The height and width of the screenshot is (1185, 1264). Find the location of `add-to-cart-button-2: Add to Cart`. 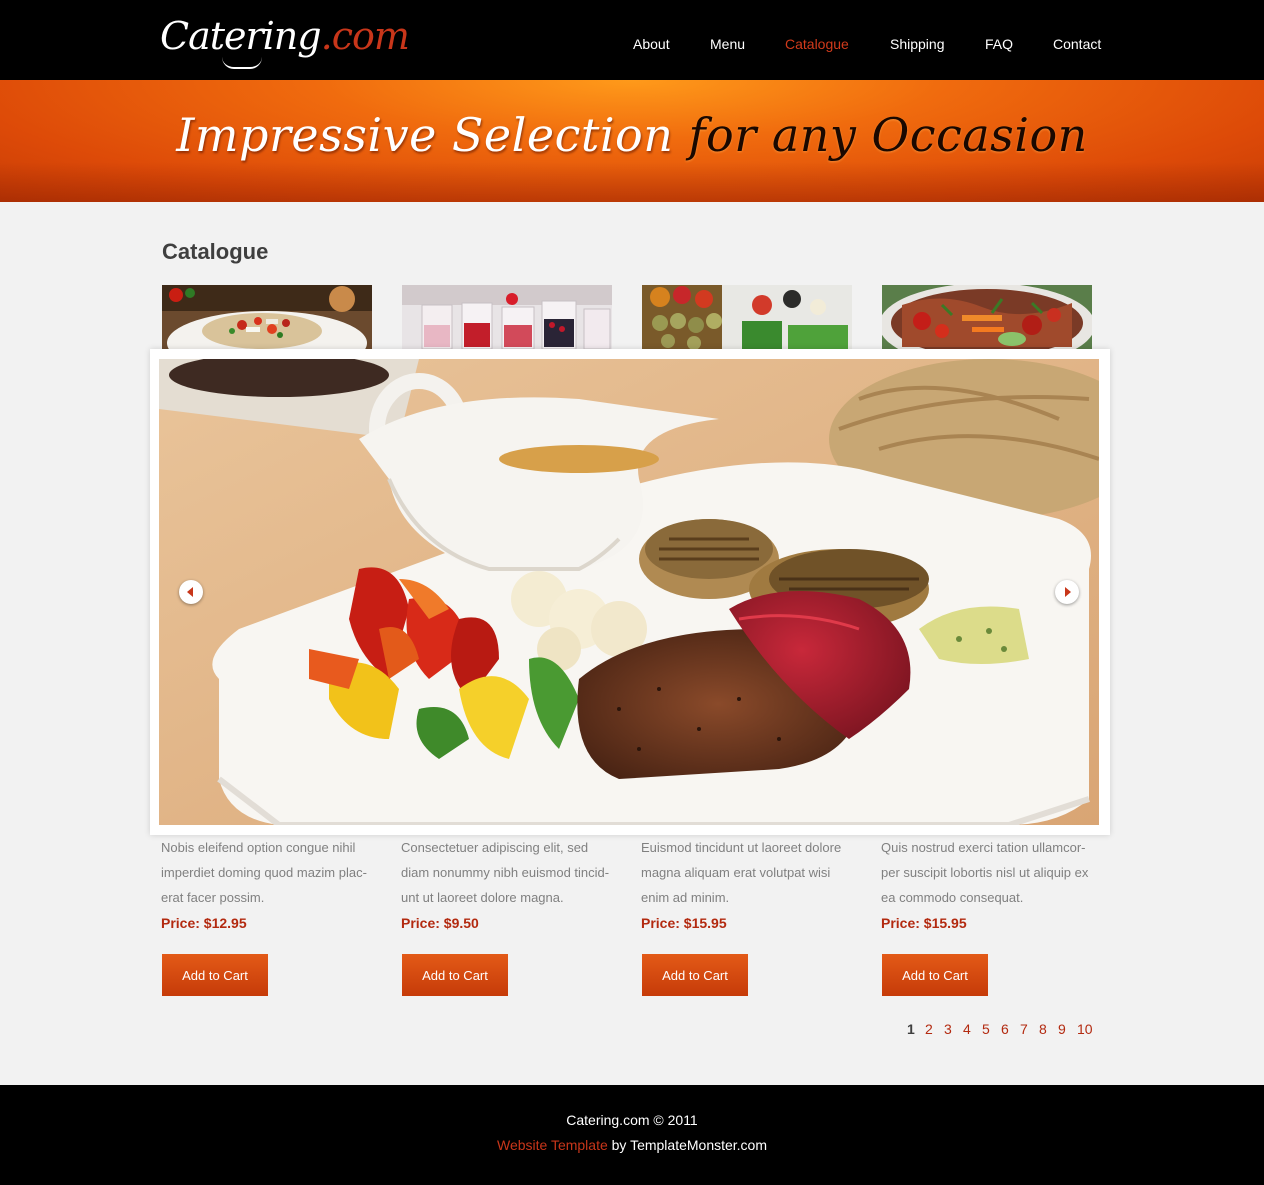

add-to-cart-button-2: Add to Cart is located at coordinates (455, 975).